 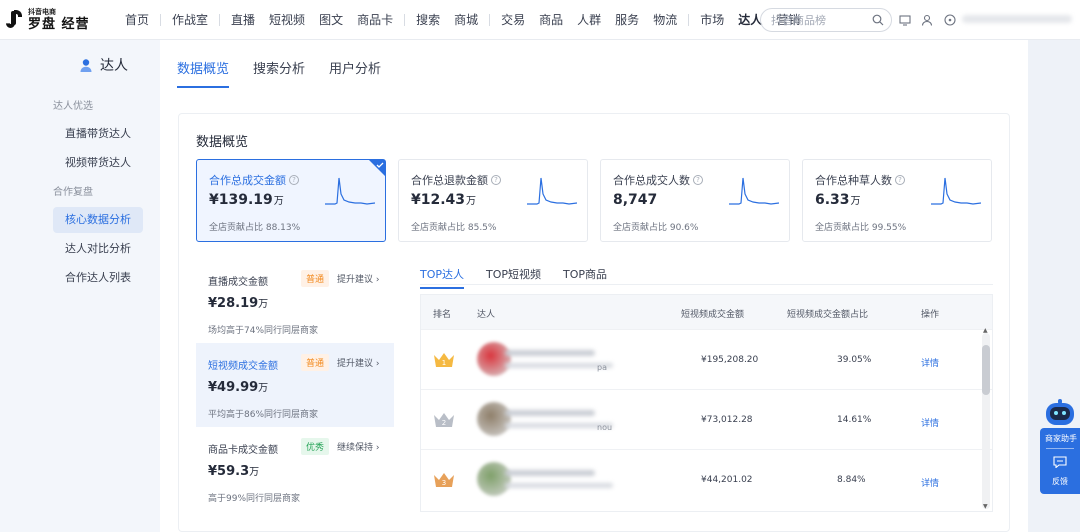 I want to click on feedback-icon, so click(x=1060, y=462).